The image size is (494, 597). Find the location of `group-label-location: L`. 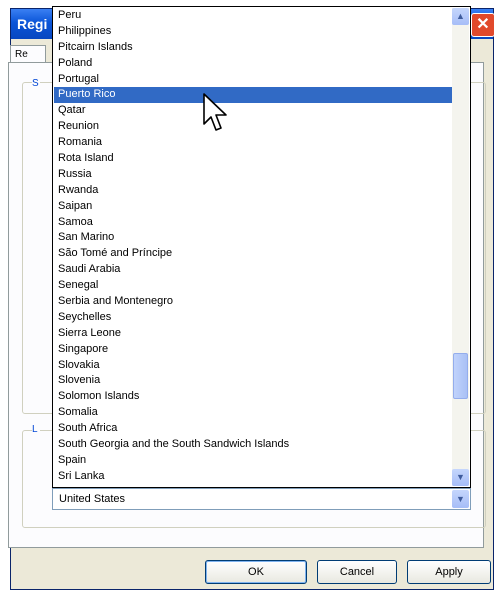

group-label-location: L is located at coordinates (36, 430).